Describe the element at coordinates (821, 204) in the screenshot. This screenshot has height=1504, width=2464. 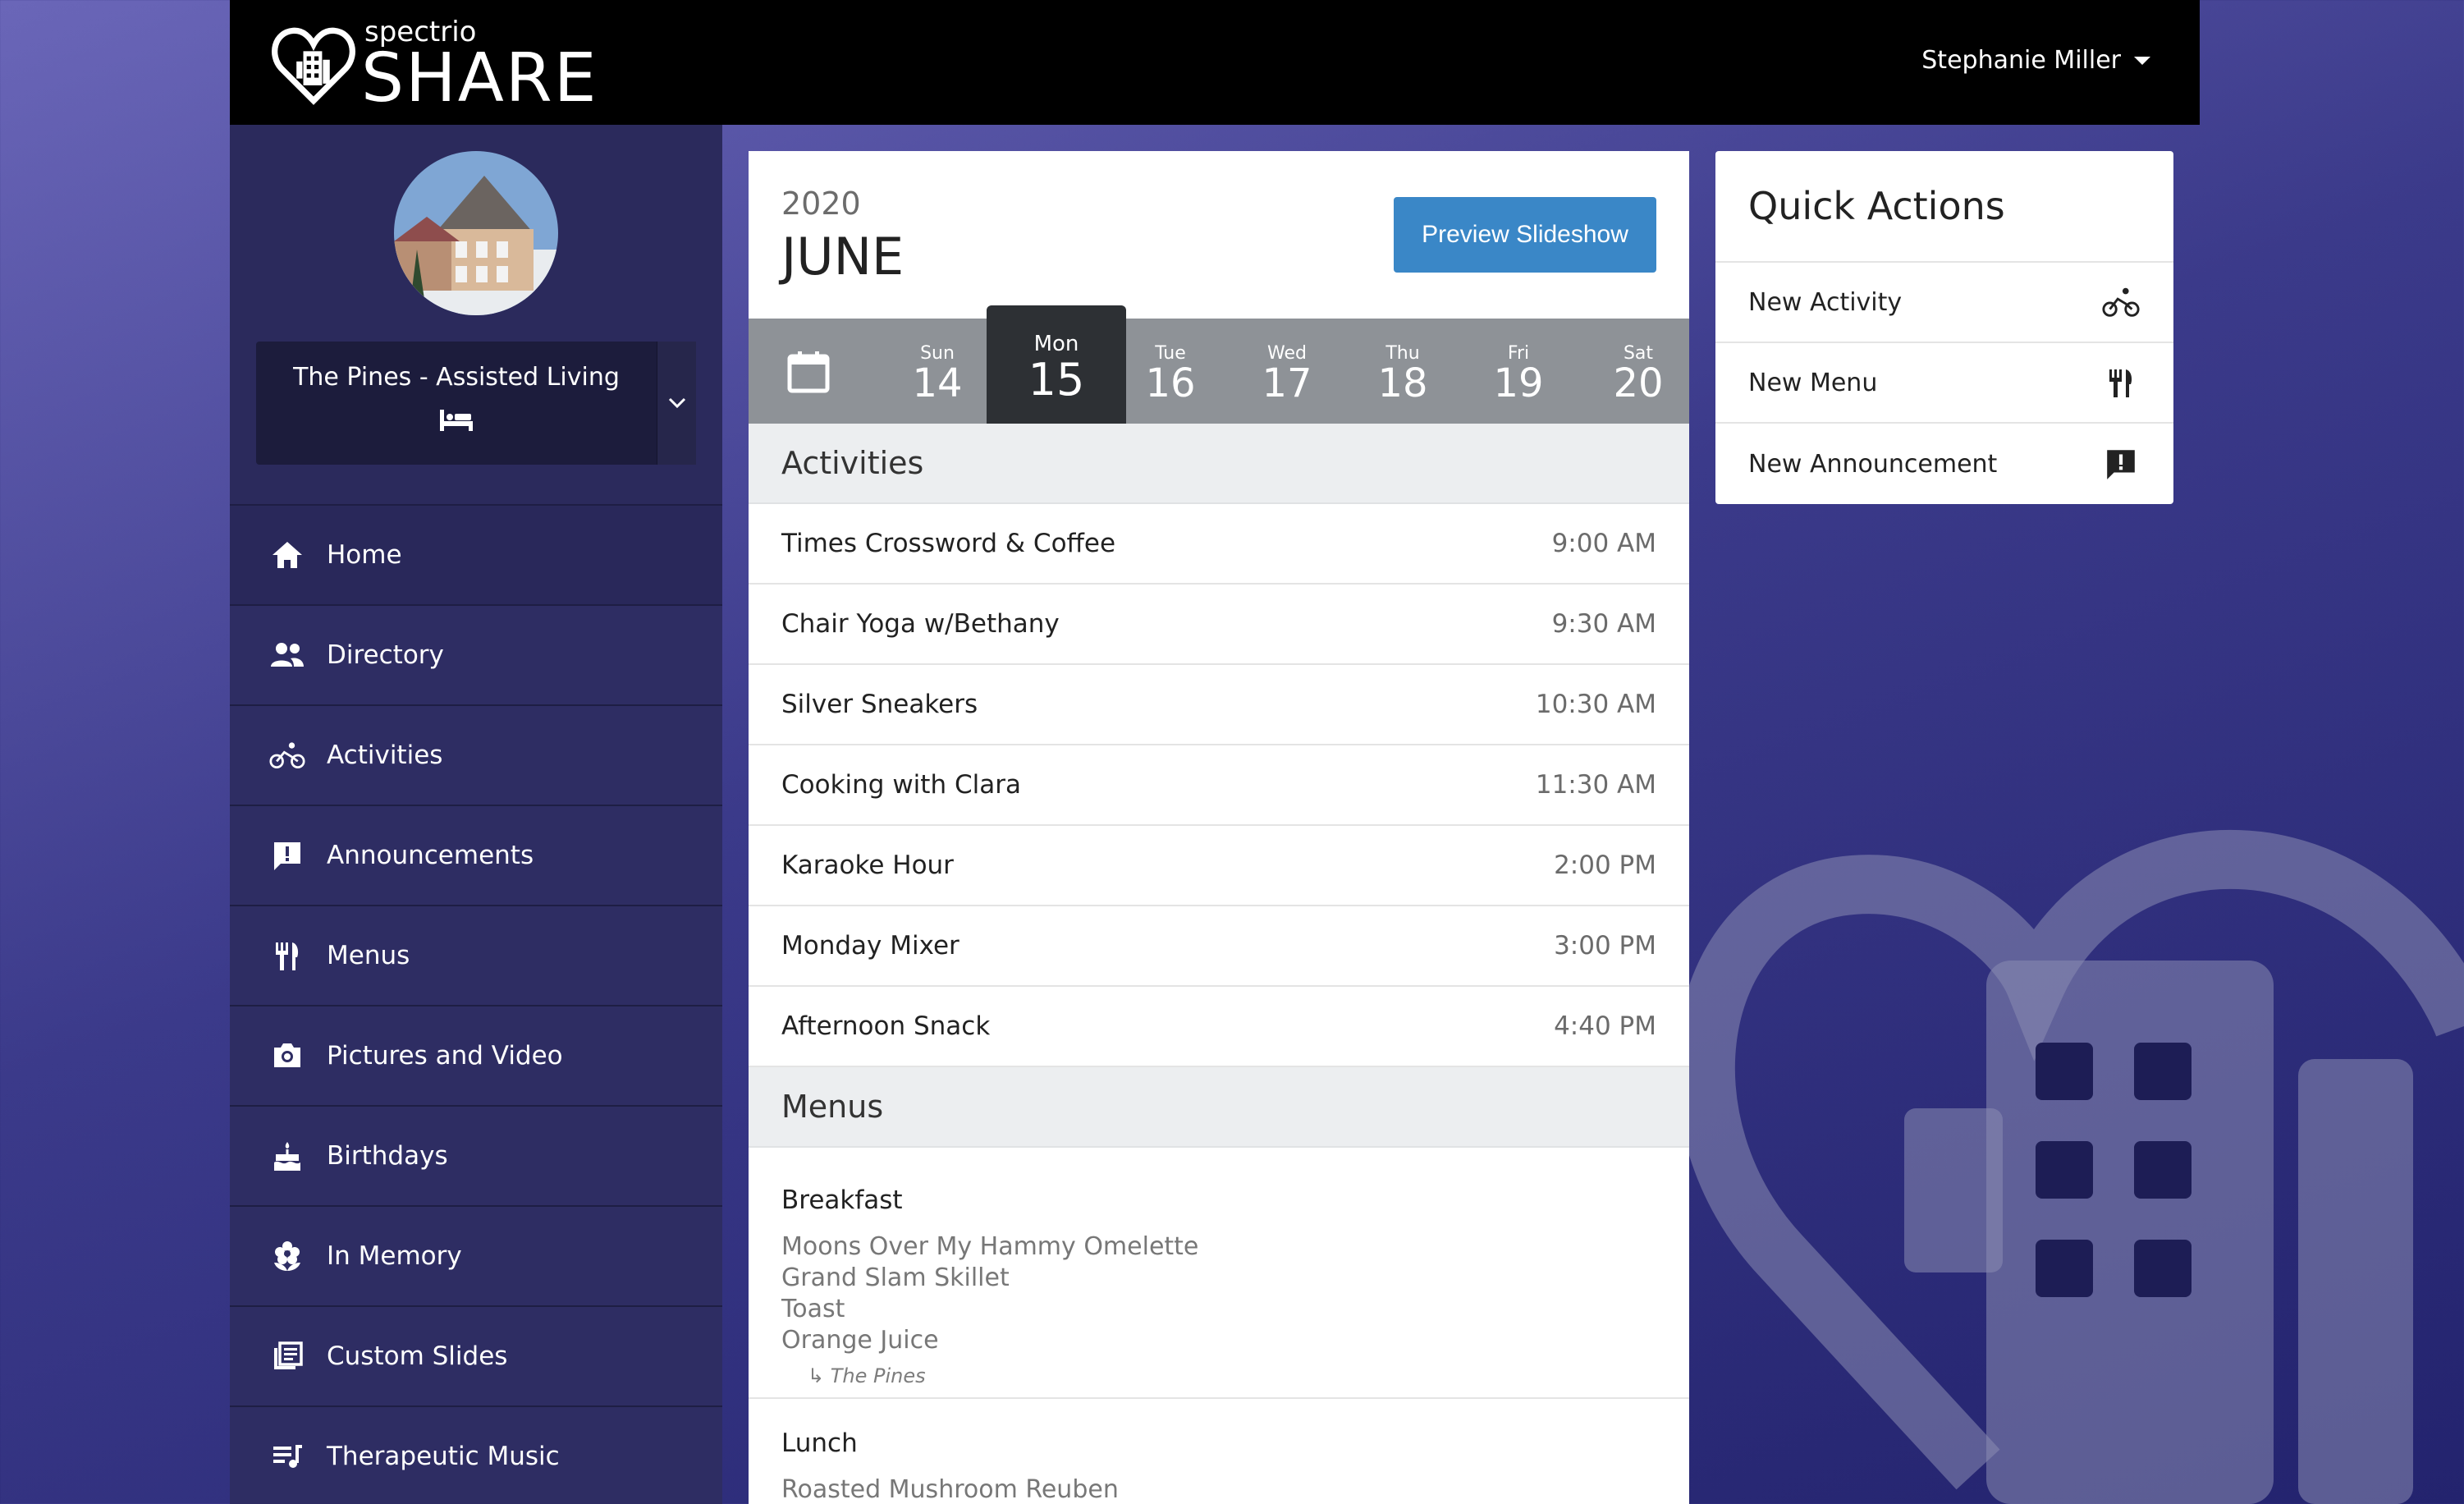
I see `calendar-year: 2020` at that location.